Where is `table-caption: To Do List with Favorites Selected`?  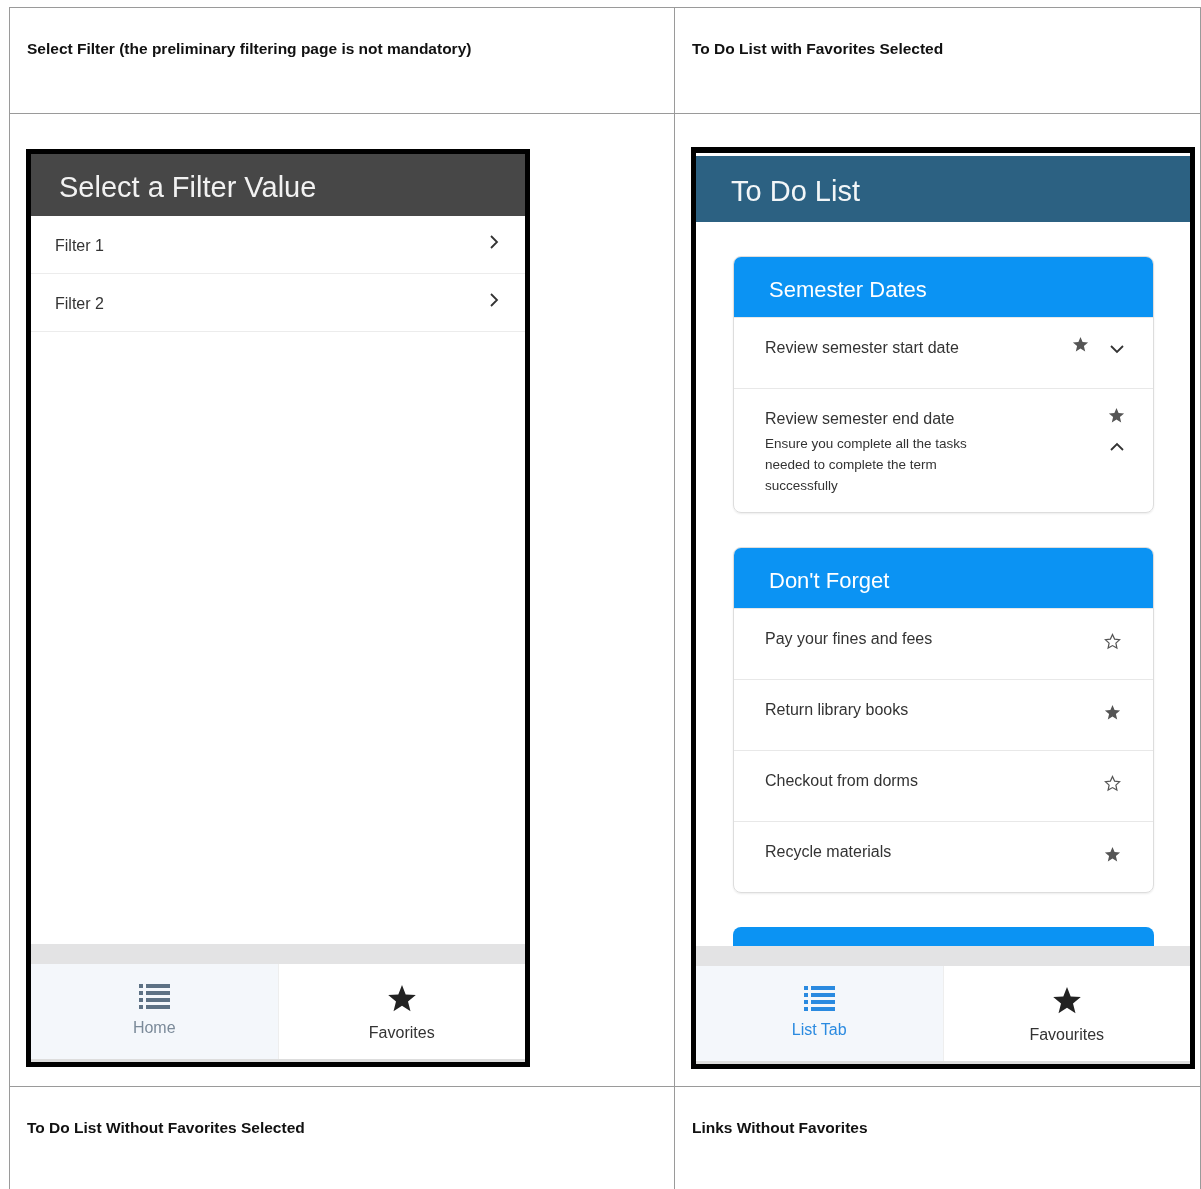
table-caption: To Do List with Favorites Selected is located at coordinates (817, 49).